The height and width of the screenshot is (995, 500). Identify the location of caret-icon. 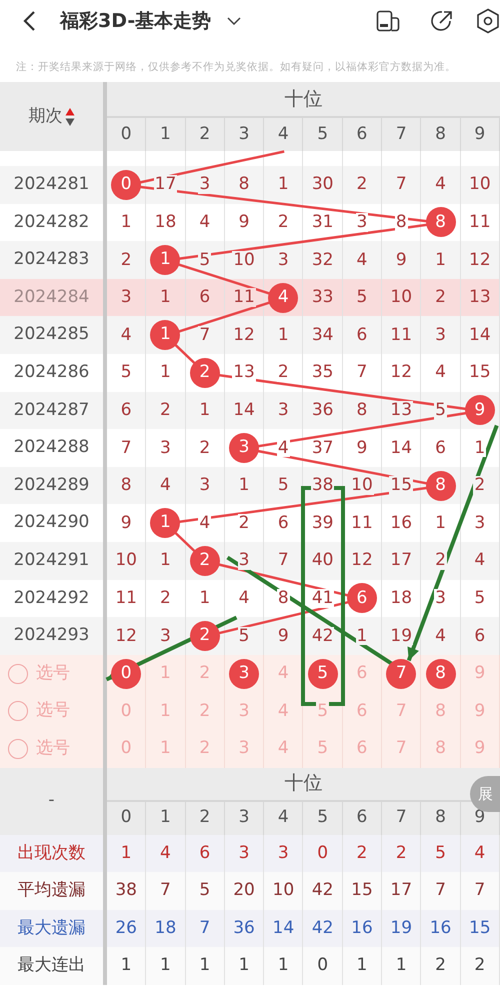
(234, 21).